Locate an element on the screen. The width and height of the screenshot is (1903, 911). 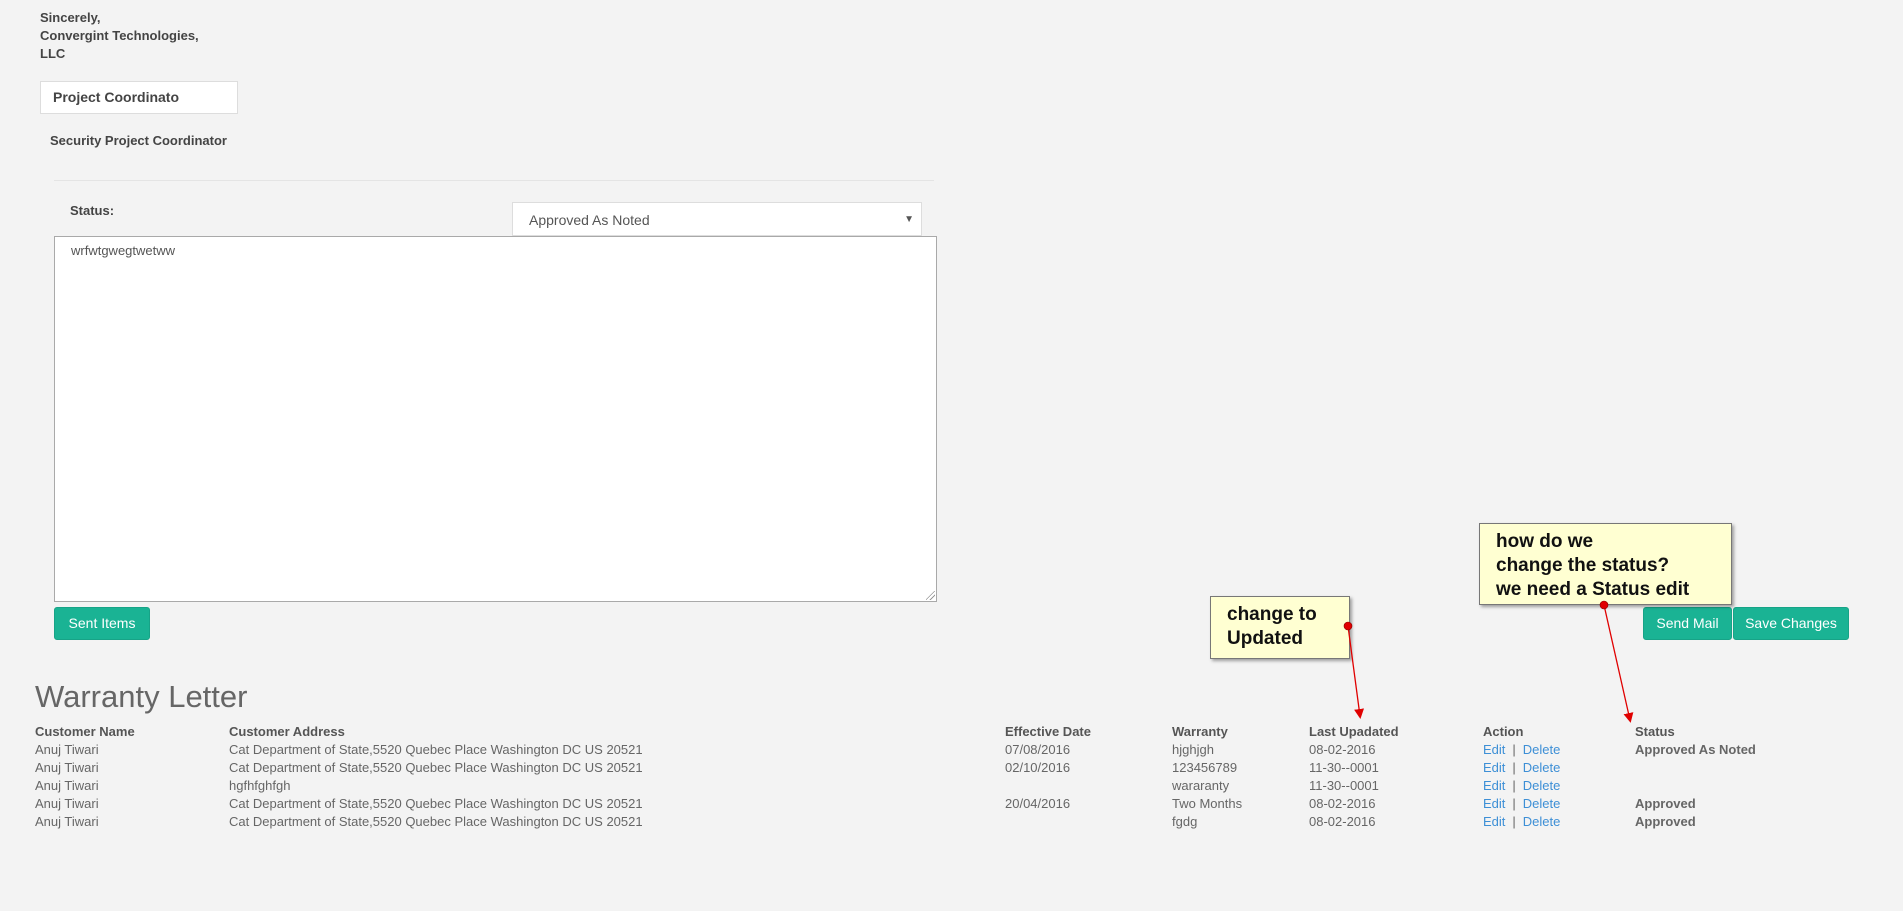
status-cell: Approved As Noted is located at coordinates (1695, 749).